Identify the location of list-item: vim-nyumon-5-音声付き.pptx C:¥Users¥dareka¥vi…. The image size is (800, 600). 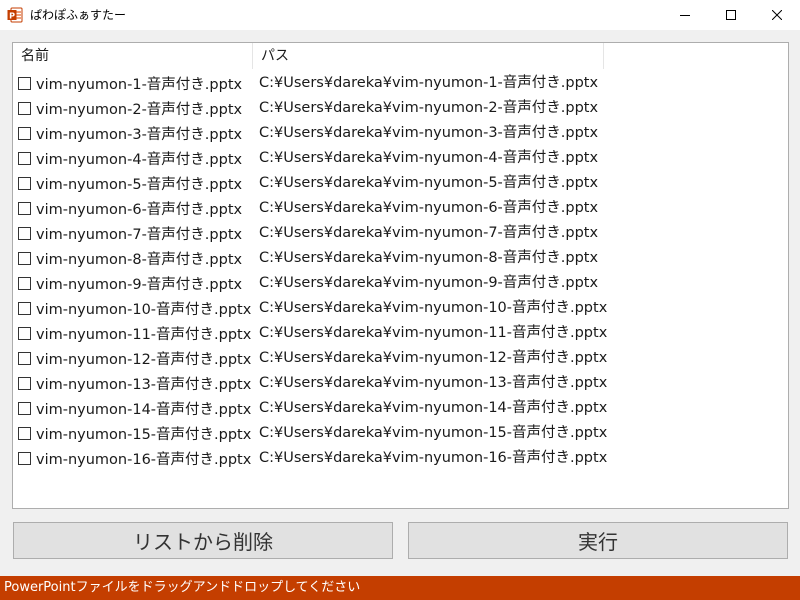
(400, 183).